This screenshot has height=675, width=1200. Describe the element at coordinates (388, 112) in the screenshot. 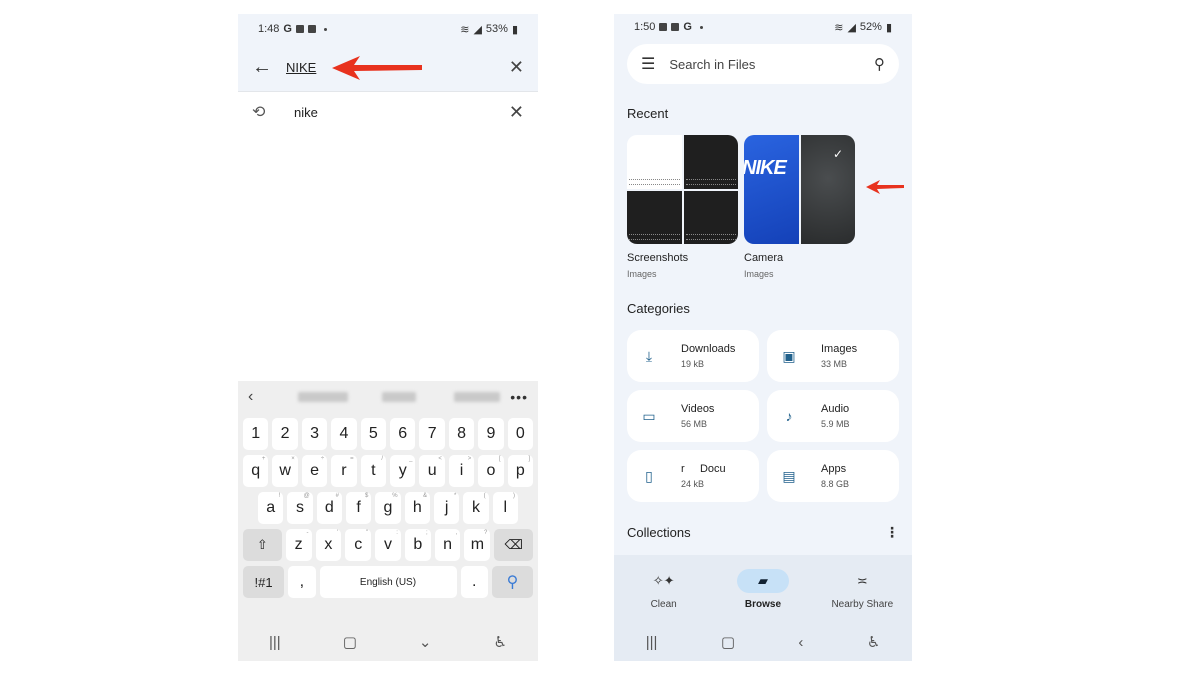

I see `history-item: ⟲ nike ✕` at that location.